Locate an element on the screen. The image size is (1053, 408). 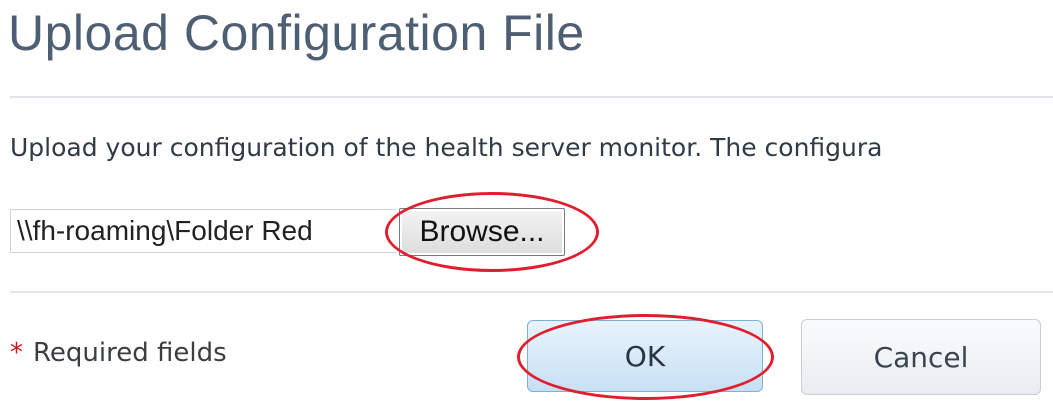
file-path-field: \\fh-roaming\Folder Red is located at coordinates (203, 231).